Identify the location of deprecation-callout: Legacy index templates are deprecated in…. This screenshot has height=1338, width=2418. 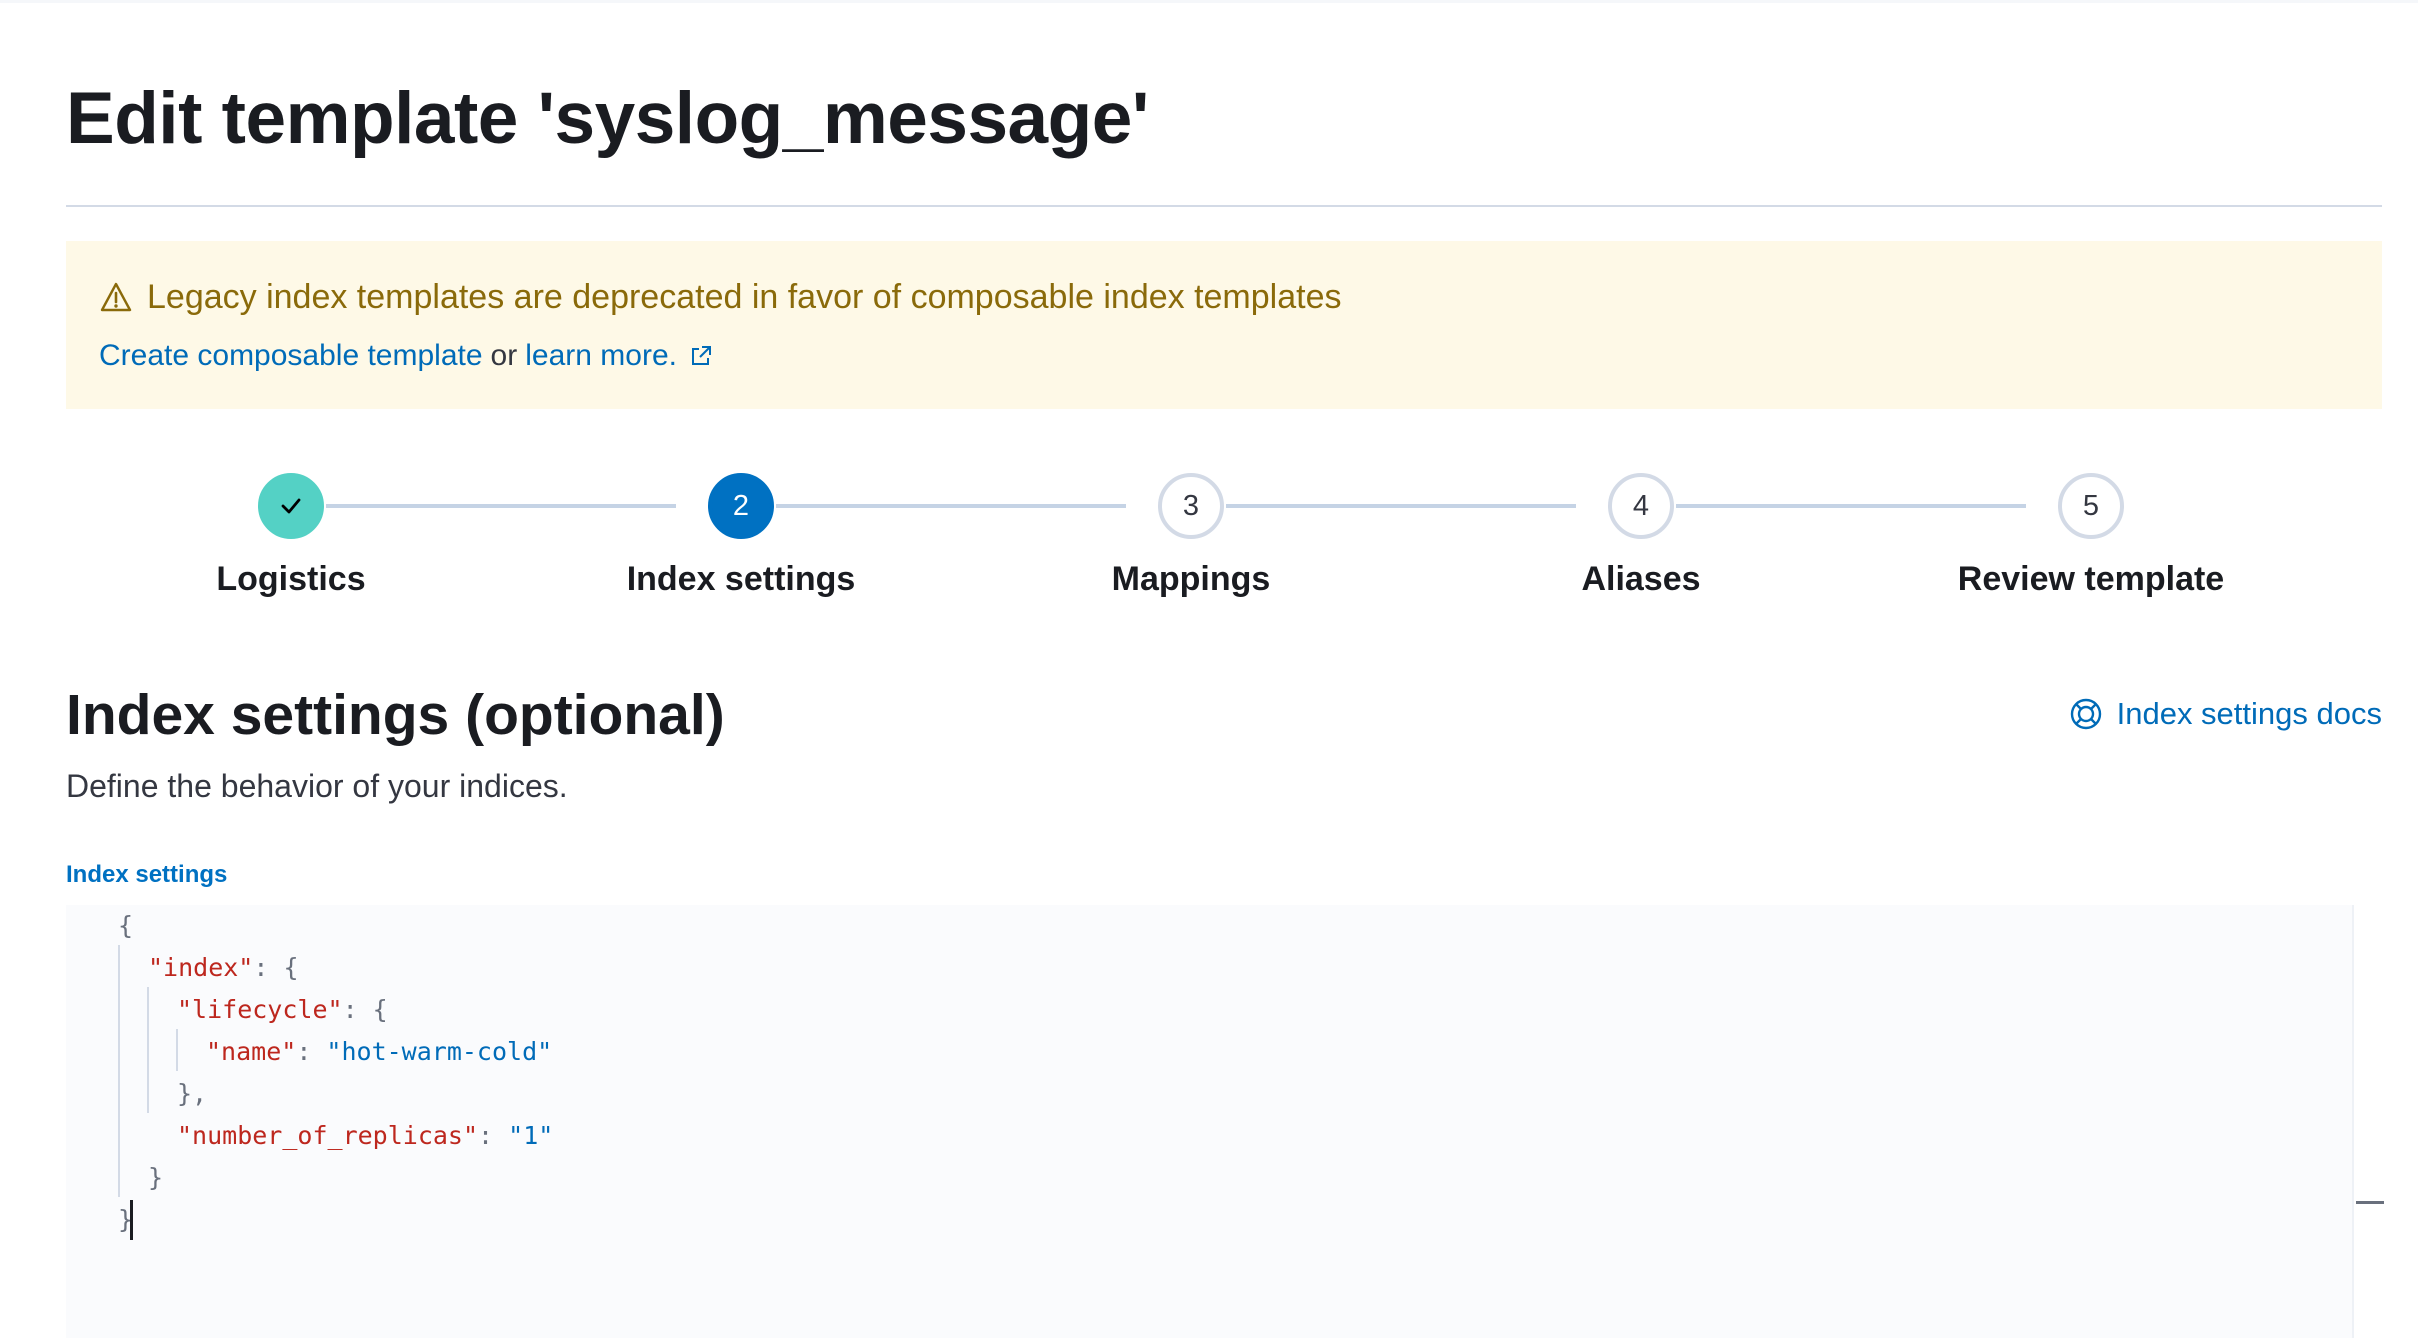
(1224, 325).